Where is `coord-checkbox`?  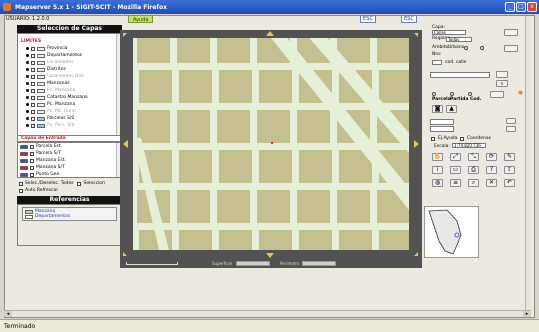 coord-checkbox is located at coordinates (462, 139).